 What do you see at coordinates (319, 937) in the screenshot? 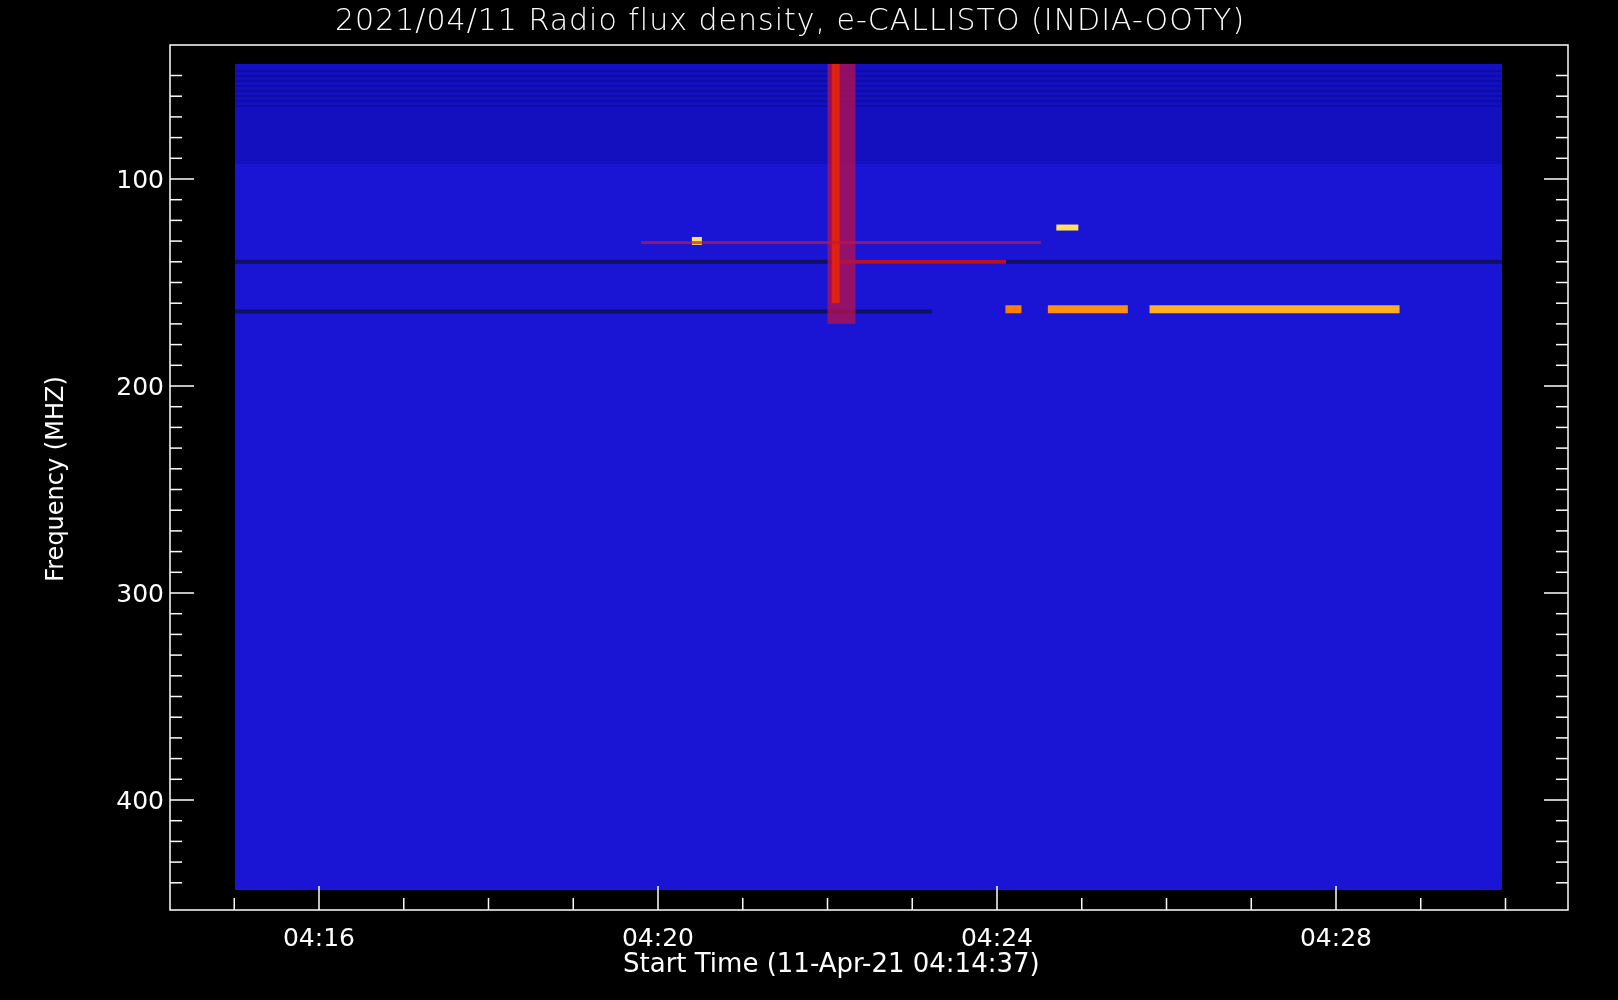
I see `tick-label: 04:16` at bounding box center [319, 937].